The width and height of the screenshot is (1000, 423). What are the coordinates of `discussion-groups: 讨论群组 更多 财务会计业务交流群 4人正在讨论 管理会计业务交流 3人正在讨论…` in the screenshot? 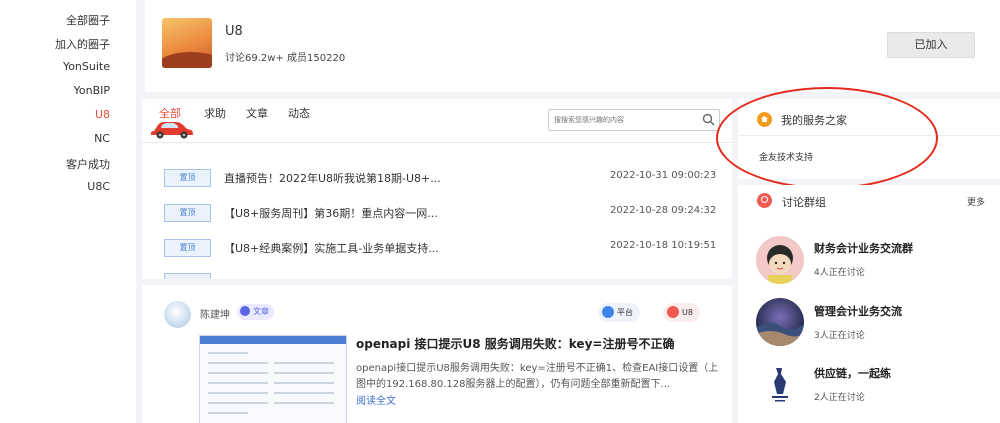 It's located at (869, 304).